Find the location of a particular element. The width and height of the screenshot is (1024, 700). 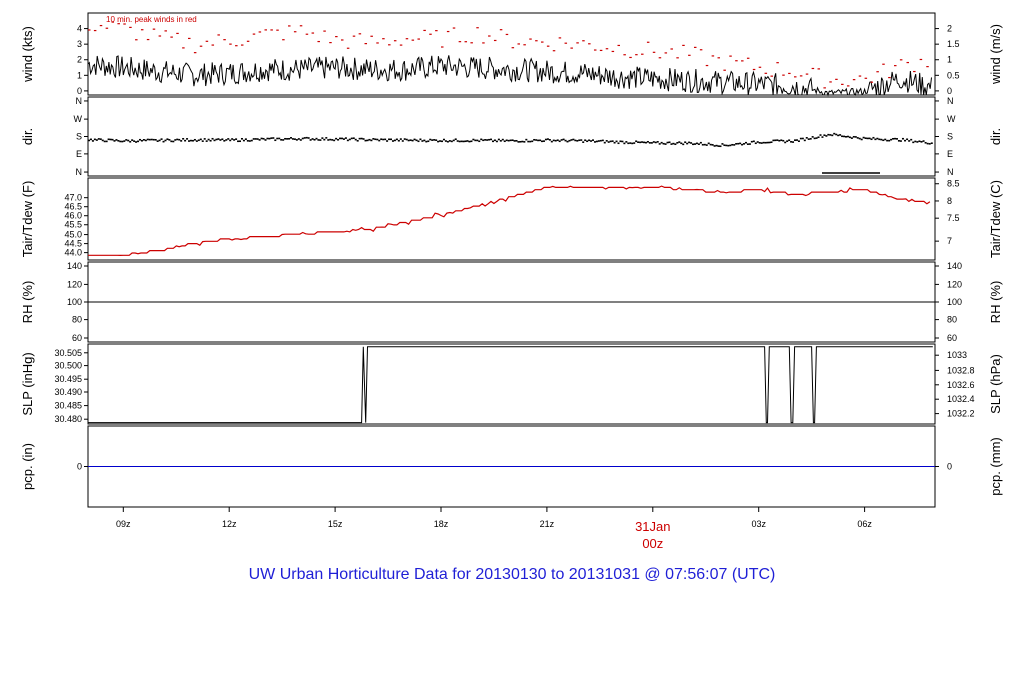

right-tick-label: 2 is located at coordinates (949, 29).